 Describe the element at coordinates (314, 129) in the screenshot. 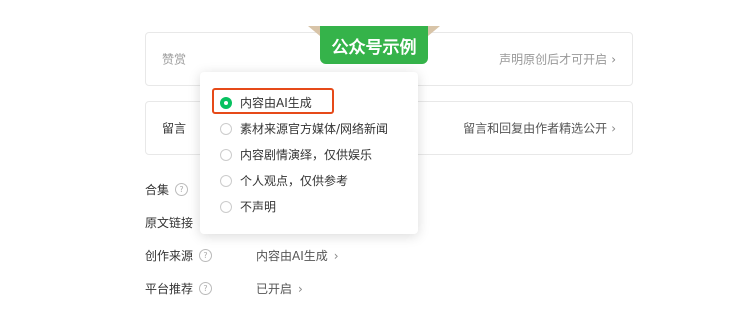

I see `option-label: 素材来源官方媒体/网络新闻` at that location.